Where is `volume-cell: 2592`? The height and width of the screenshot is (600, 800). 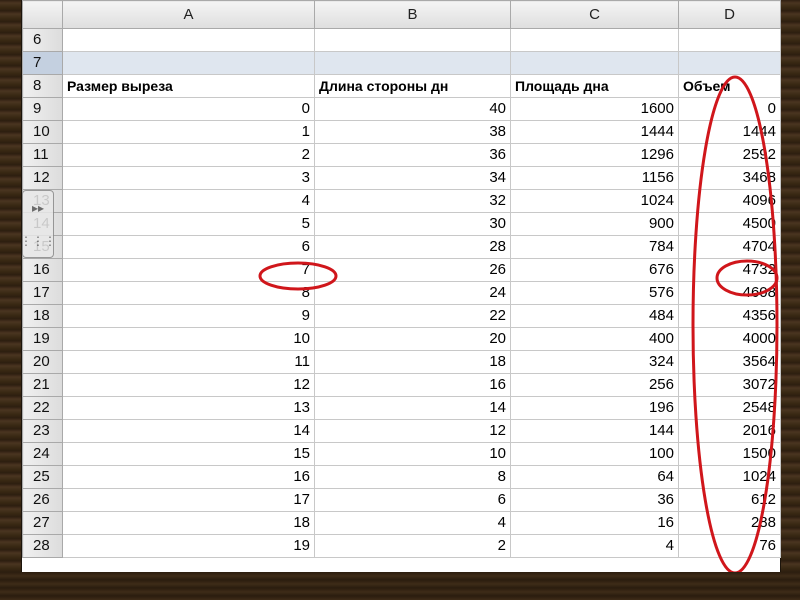
volume-cell: 2592 is located at coordinates (729, 155).